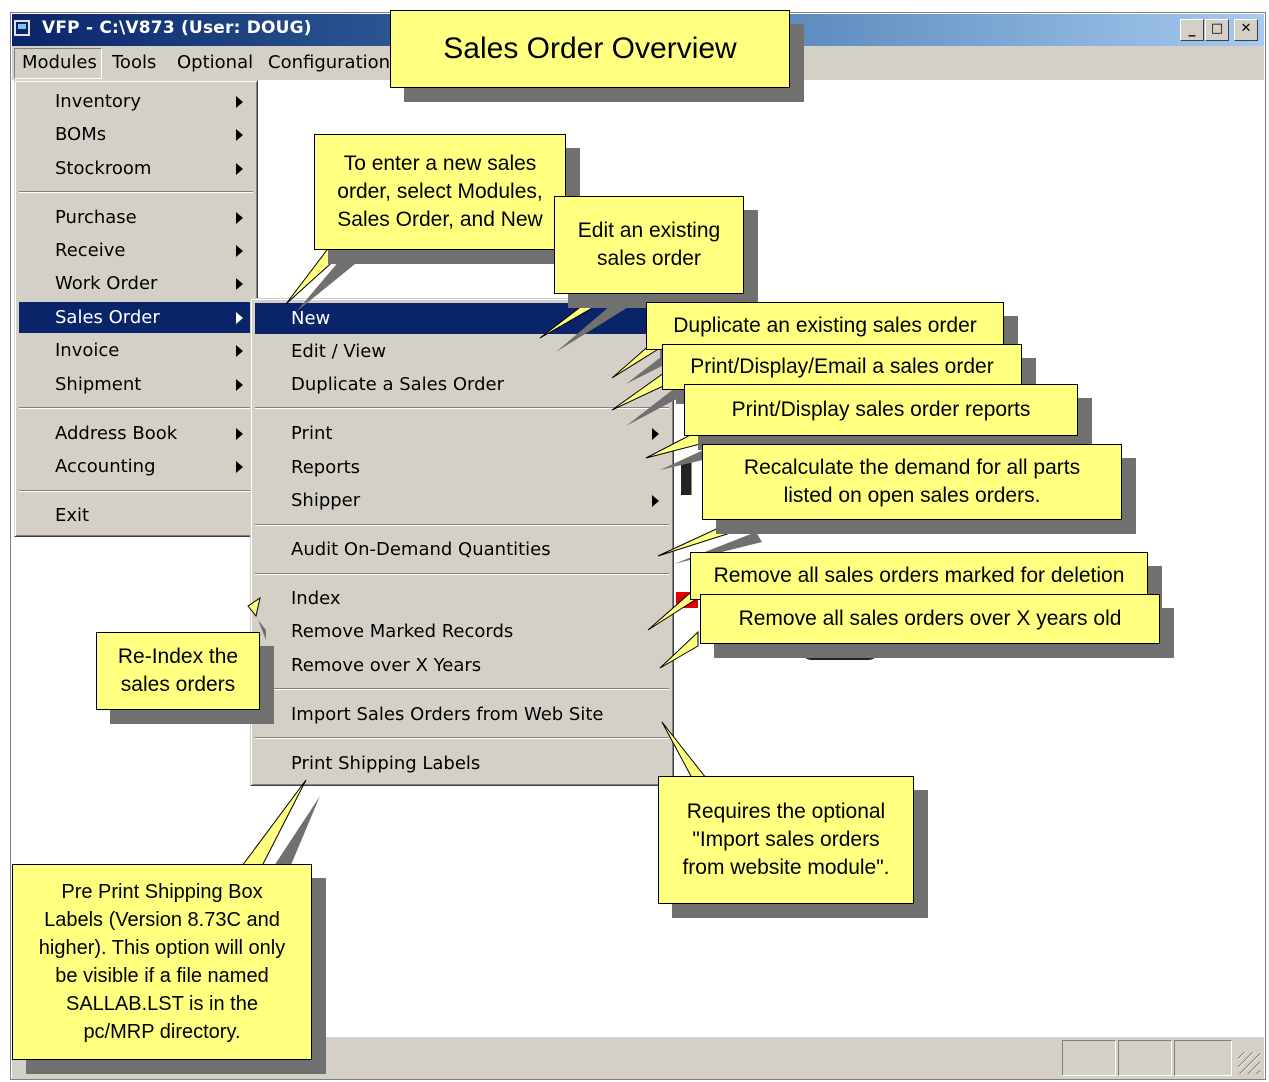 The width and height of the screenshot is (1269, 1082). I want to click on menu-configuration: Configuration, so click(329, 62).